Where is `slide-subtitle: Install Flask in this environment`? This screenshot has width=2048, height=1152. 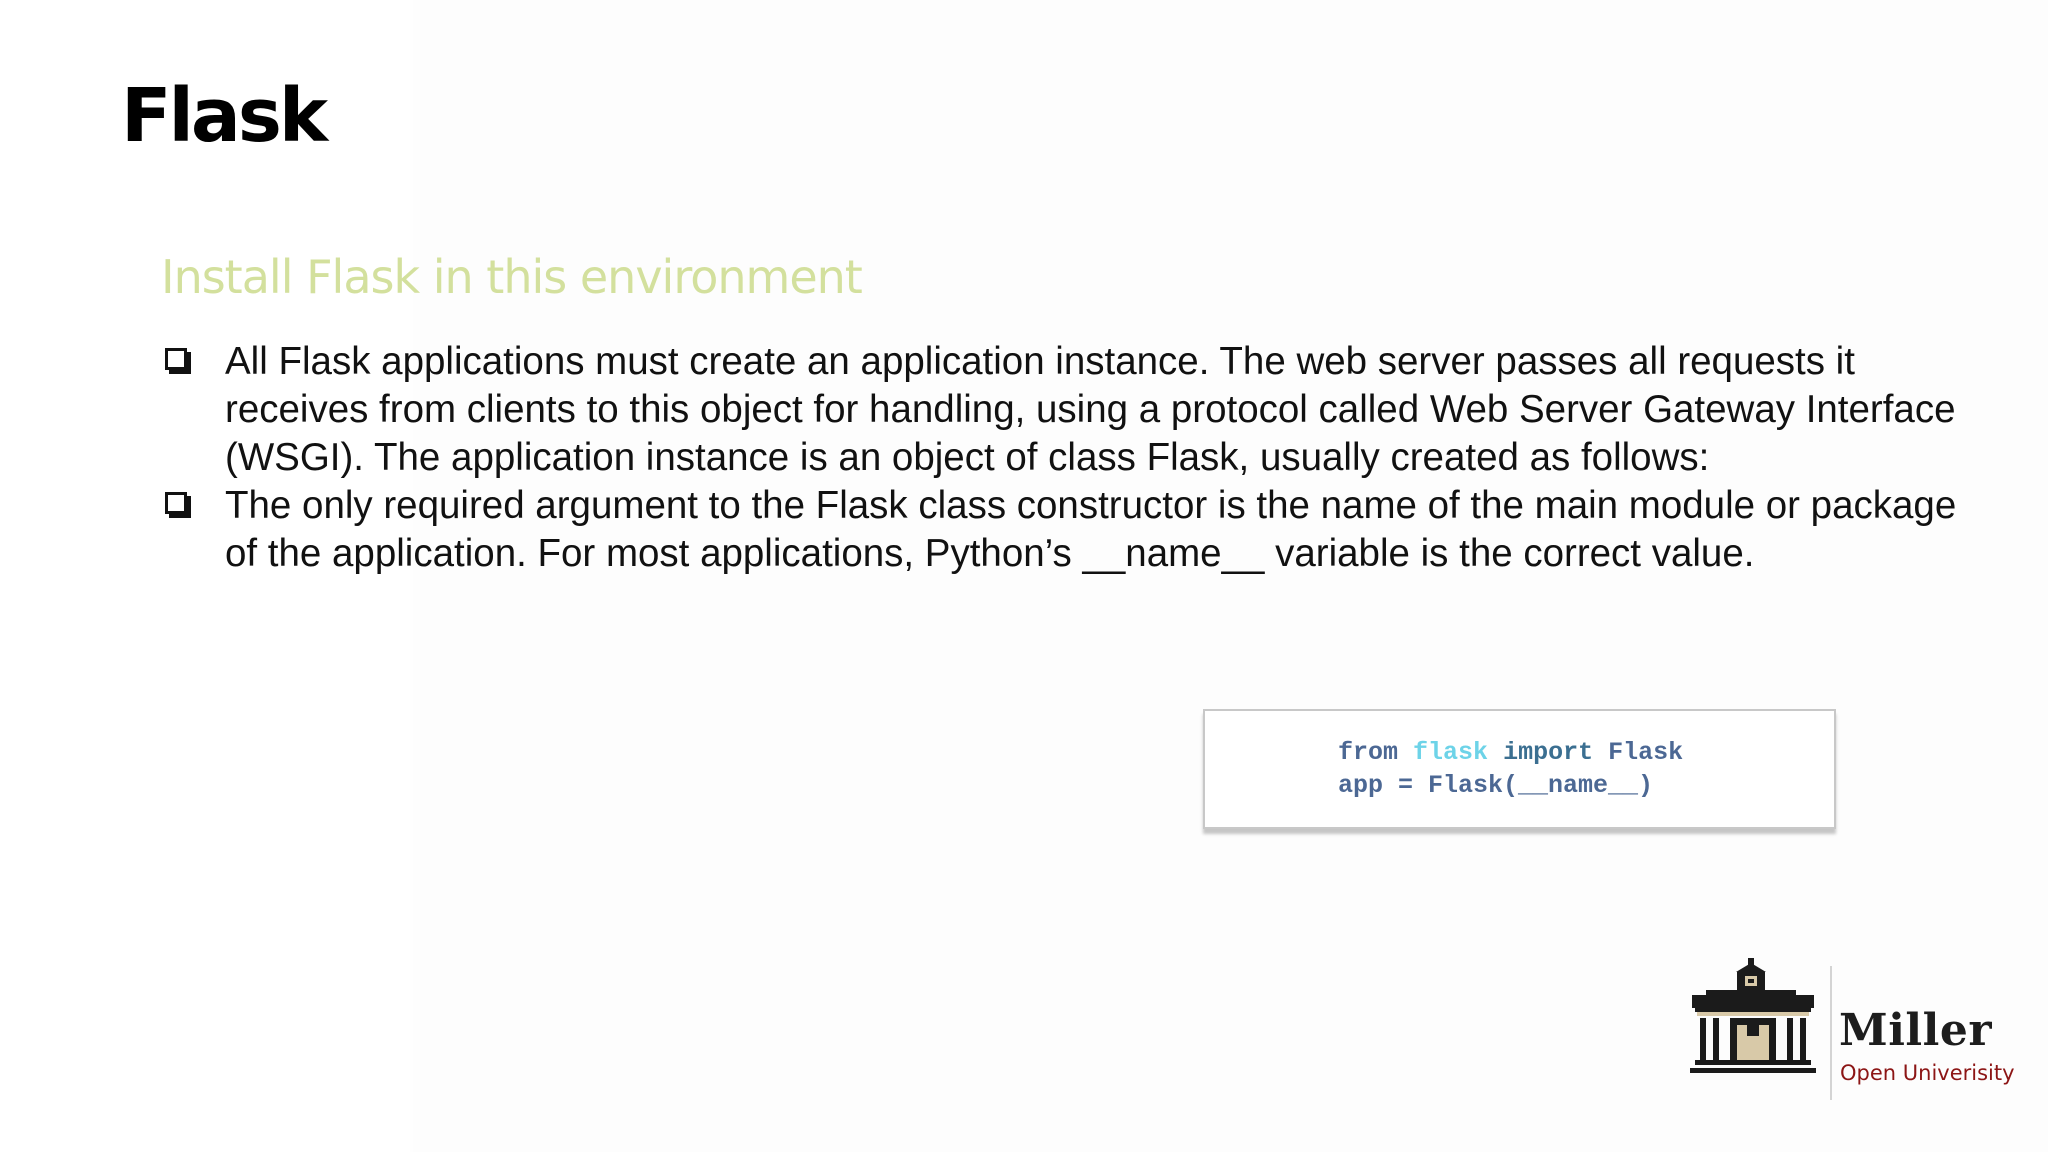
slide-subtitle: Install Flask in this environment is located at coordinates (512, 277).